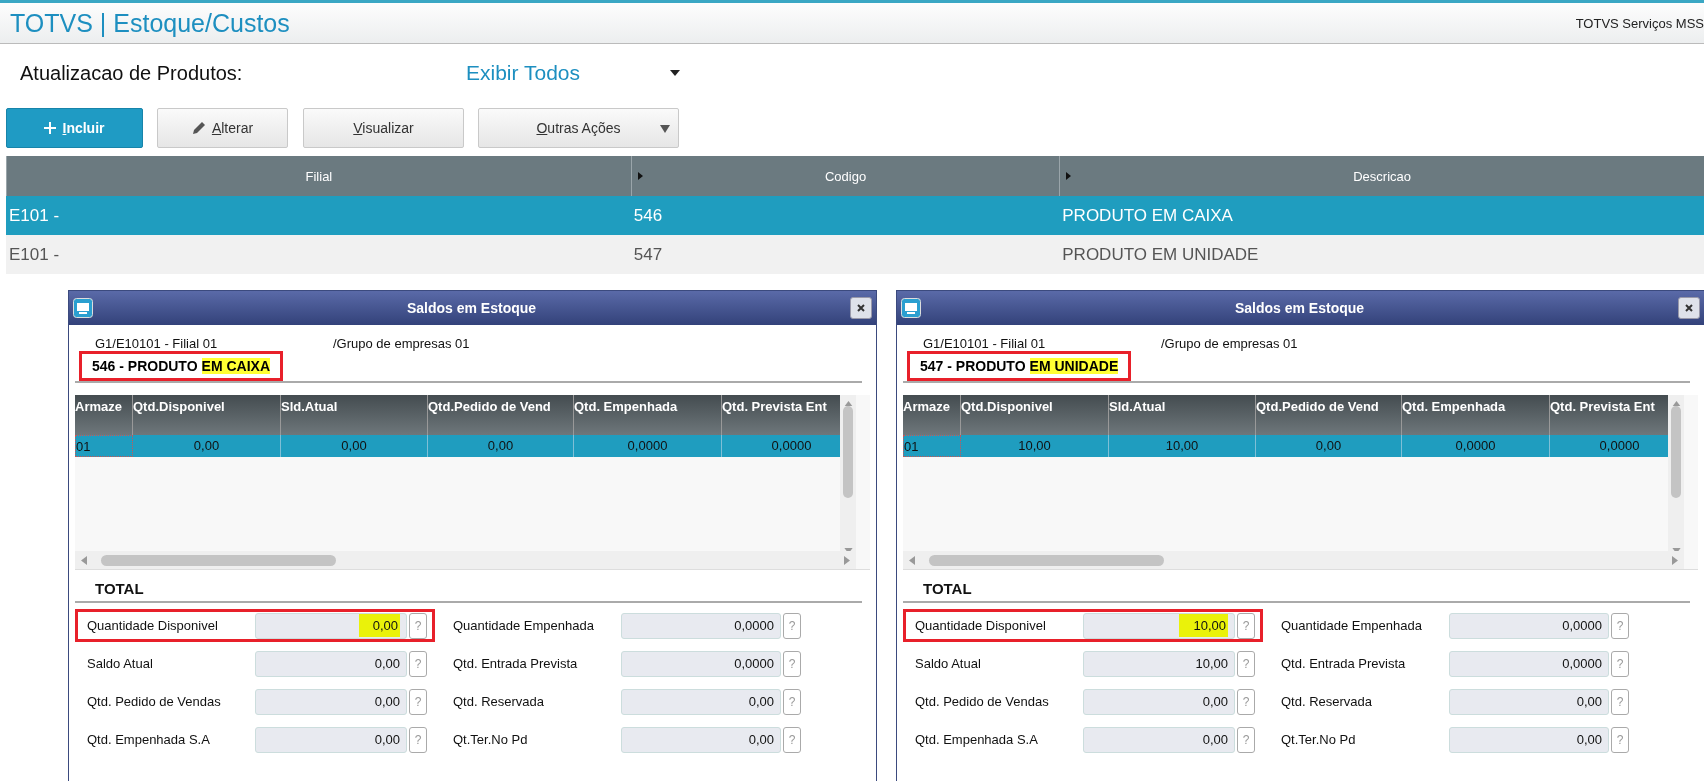 The height and width of the screenshot is (781, 1704). Describe the element at coordinates (150, 23) in the screenshot. I see `app-title: TOTVS | Estoque/Custos` at that location.